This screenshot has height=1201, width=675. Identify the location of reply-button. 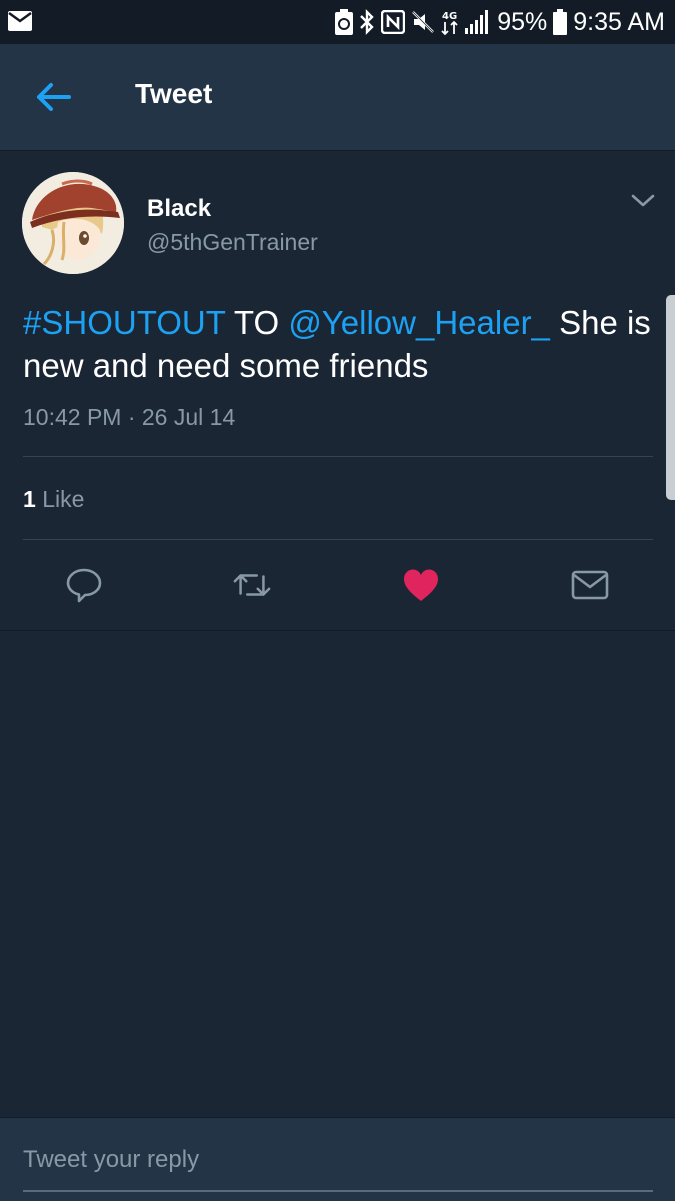
(84, 585).